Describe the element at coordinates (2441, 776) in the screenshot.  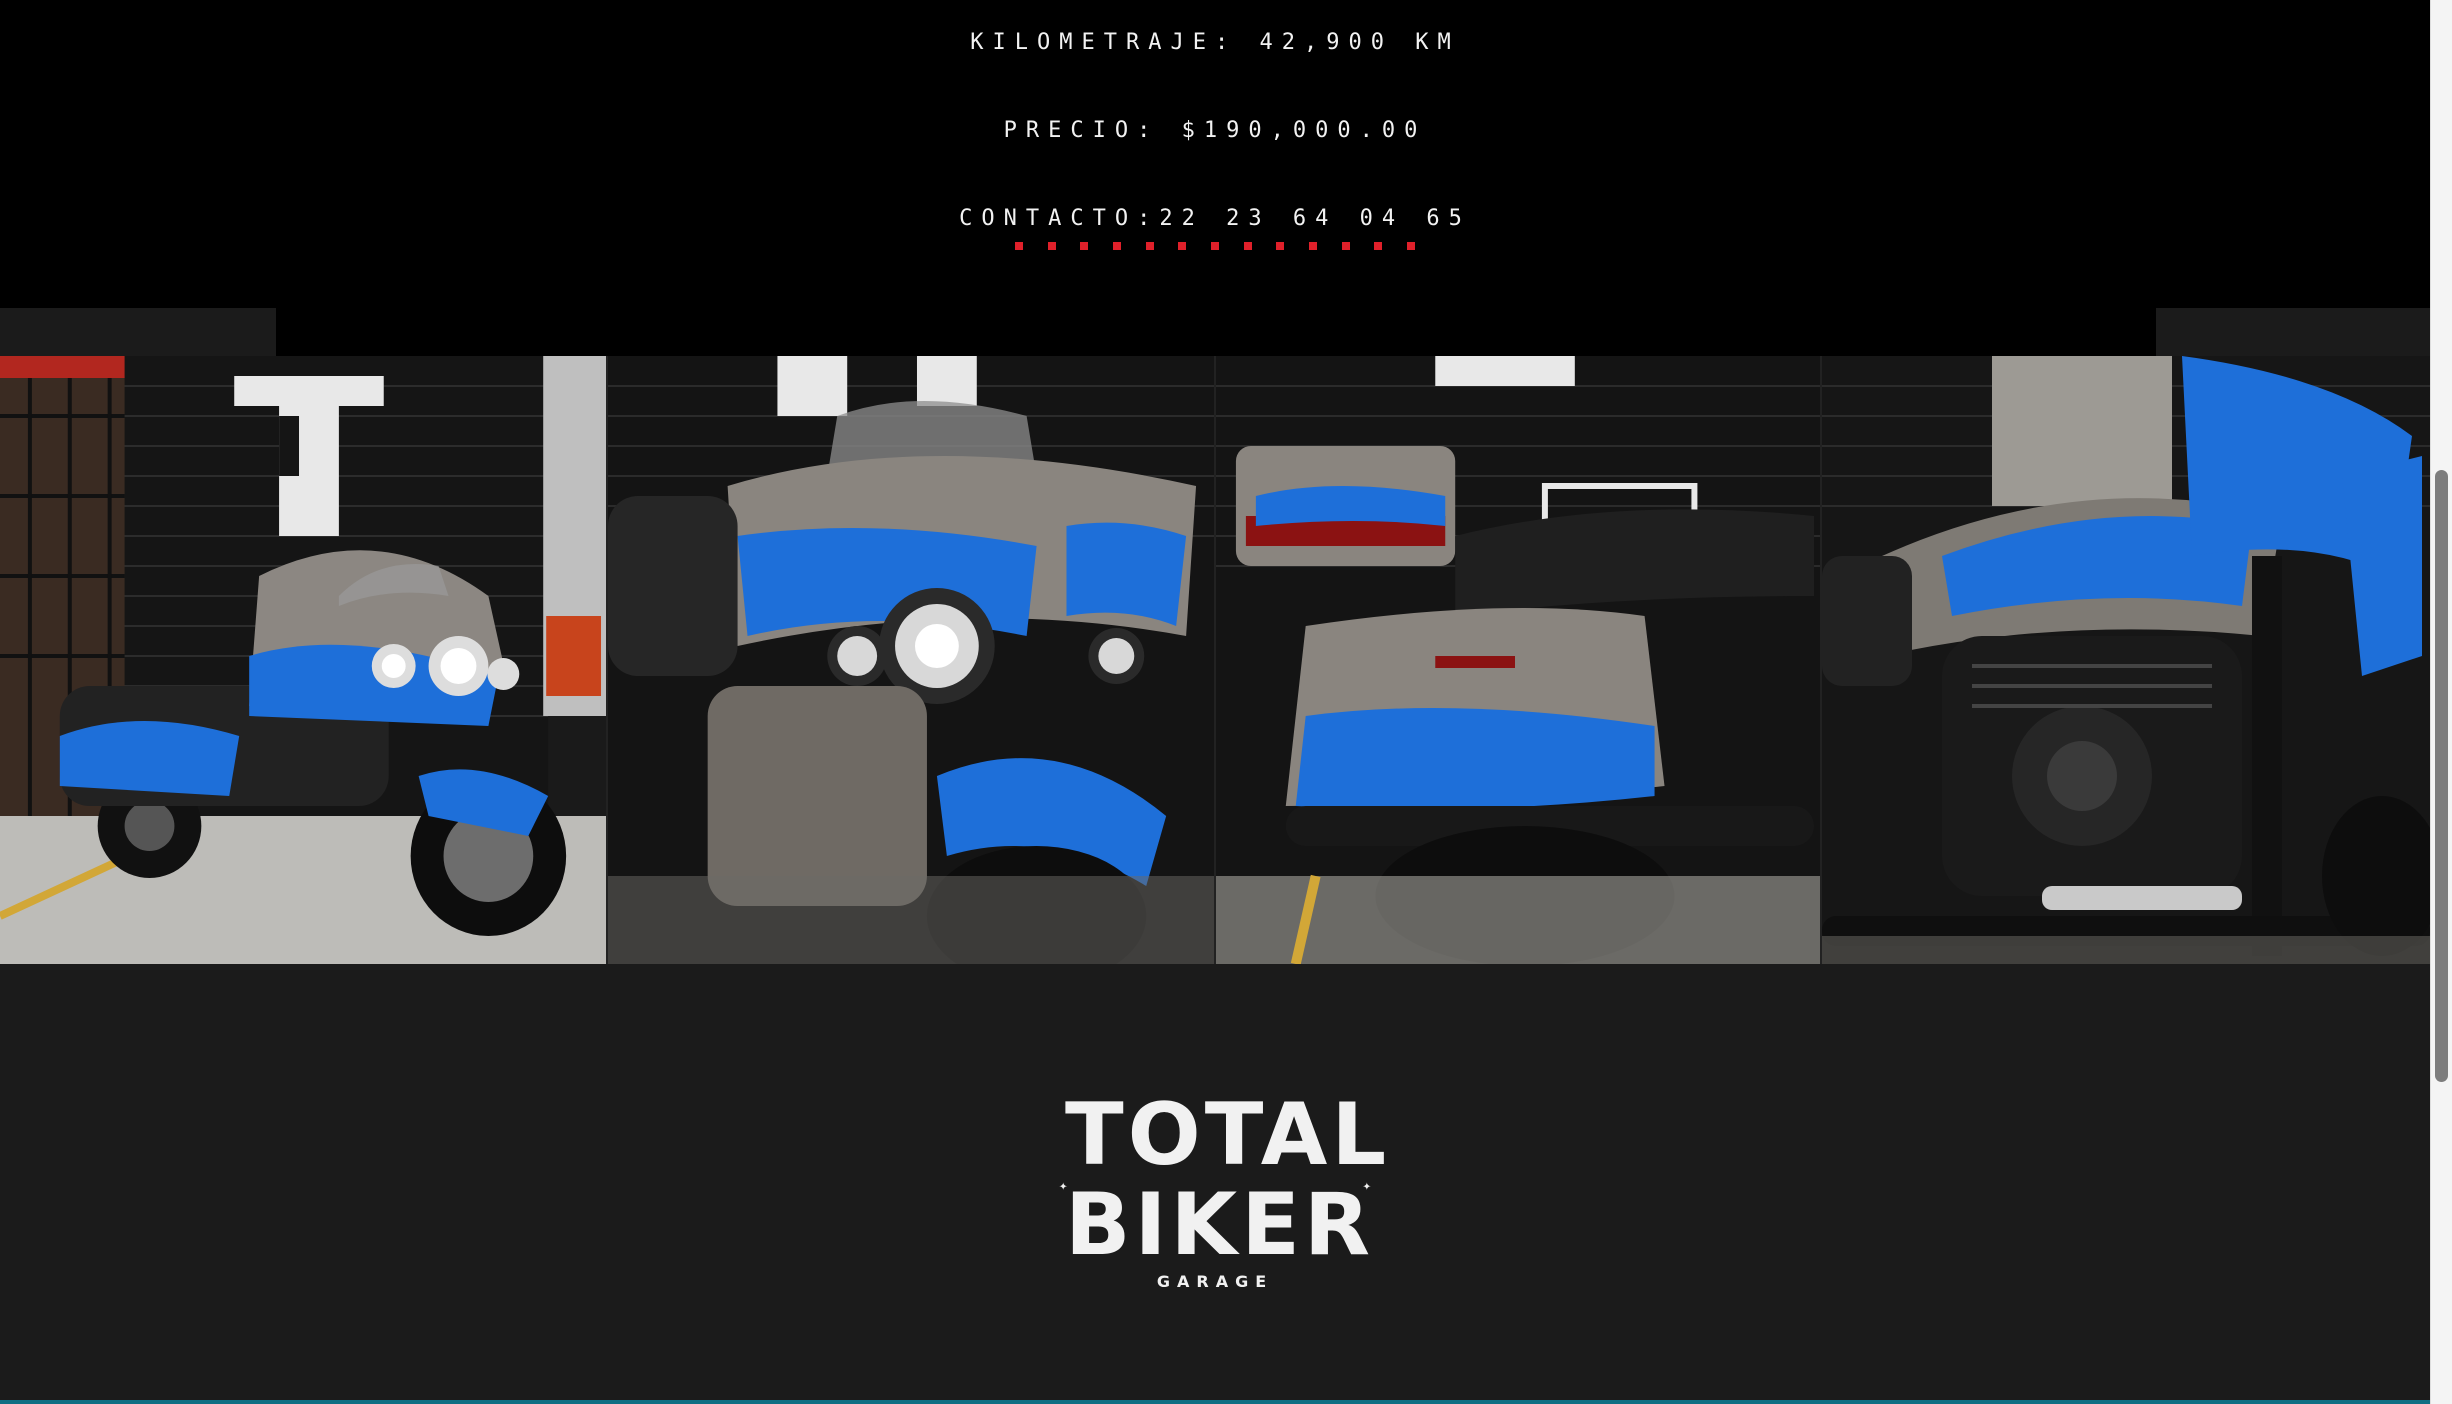
I see `scrollbar-thumb` at that location.